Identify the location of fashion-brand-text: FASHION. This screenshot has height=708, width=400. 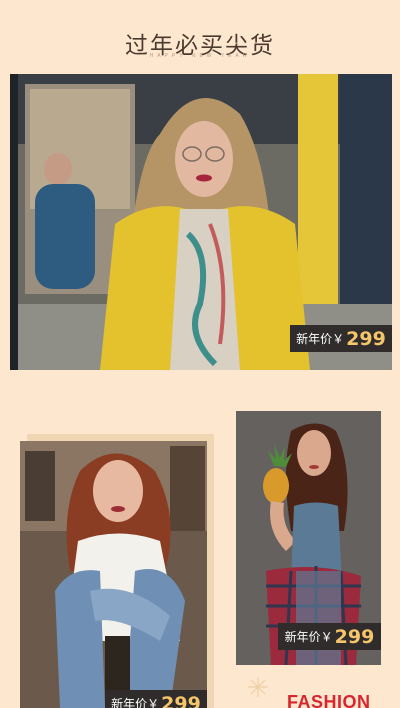
(329, 700).